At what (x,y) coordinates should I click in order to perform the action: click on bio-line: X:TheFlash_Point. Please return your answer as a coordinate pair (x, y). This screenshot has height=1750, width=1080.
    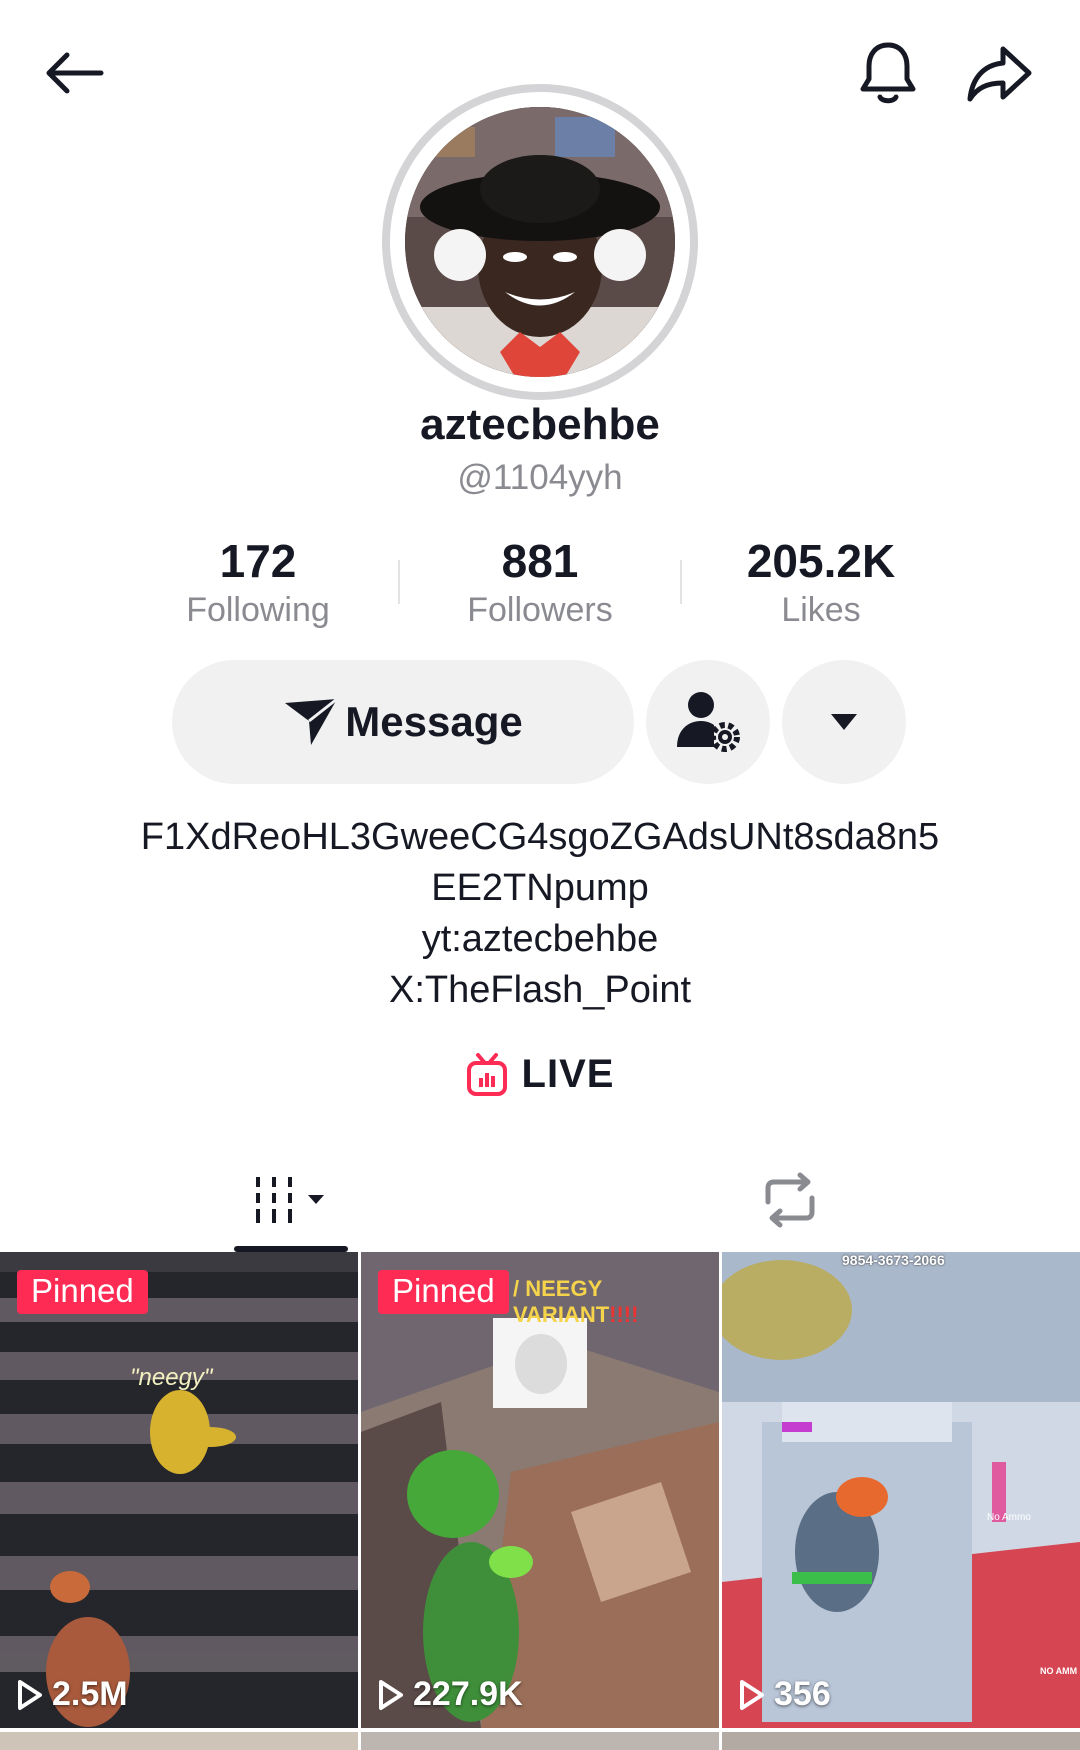
    Looking at the image, I should click on (540, 990).